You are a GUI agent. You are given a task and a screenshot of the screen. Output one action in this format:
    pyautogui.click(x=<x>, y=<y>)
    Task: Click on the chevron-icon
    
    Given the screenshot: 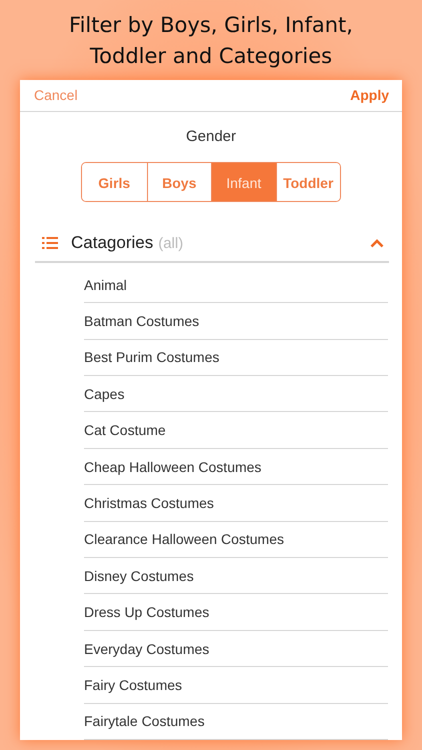 What is the action you would take?
    pyautogui.click(x=377, y=243)
    